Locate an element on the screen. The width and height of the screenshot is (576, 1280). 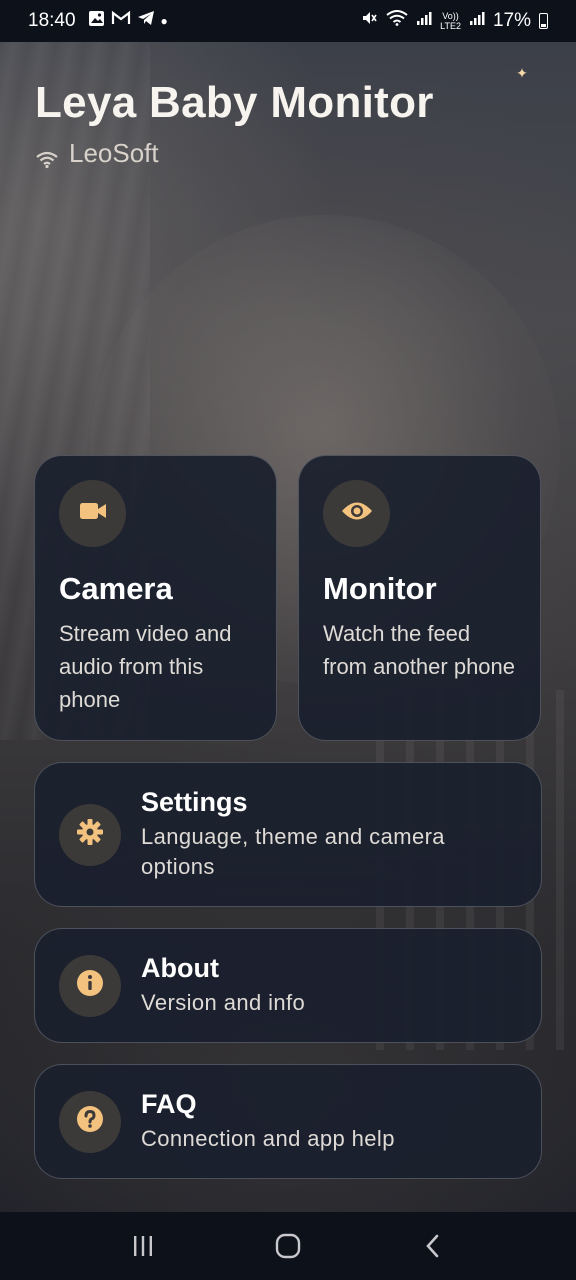
page-title: Leya Baby Monitor is located at coordinates (234, 102).